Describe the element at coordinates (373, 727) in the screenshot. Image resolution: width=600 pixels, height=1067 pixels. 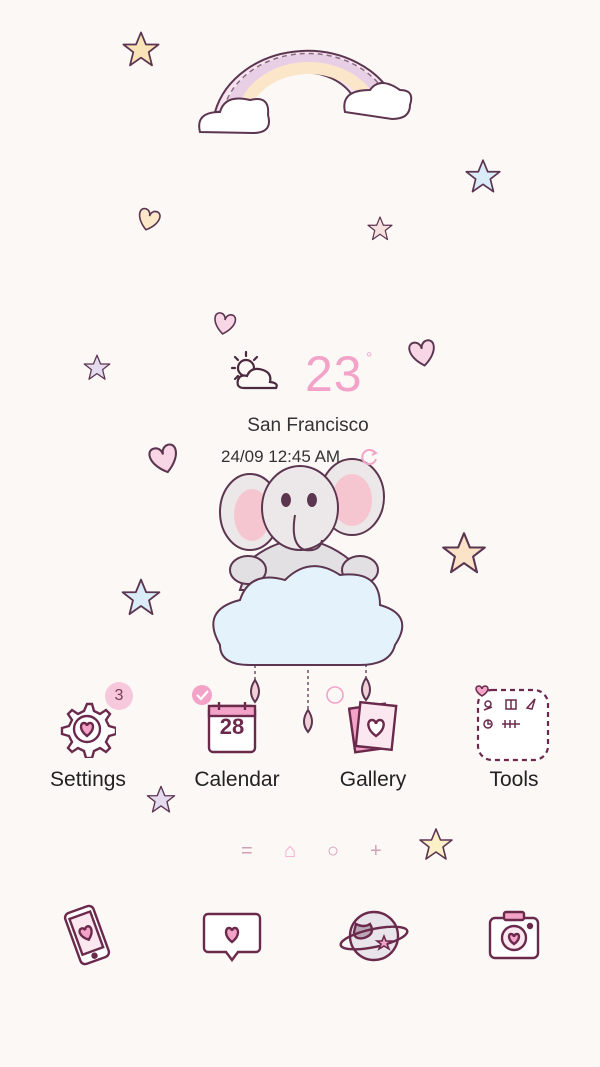
I see `gallery-icon` at that location.